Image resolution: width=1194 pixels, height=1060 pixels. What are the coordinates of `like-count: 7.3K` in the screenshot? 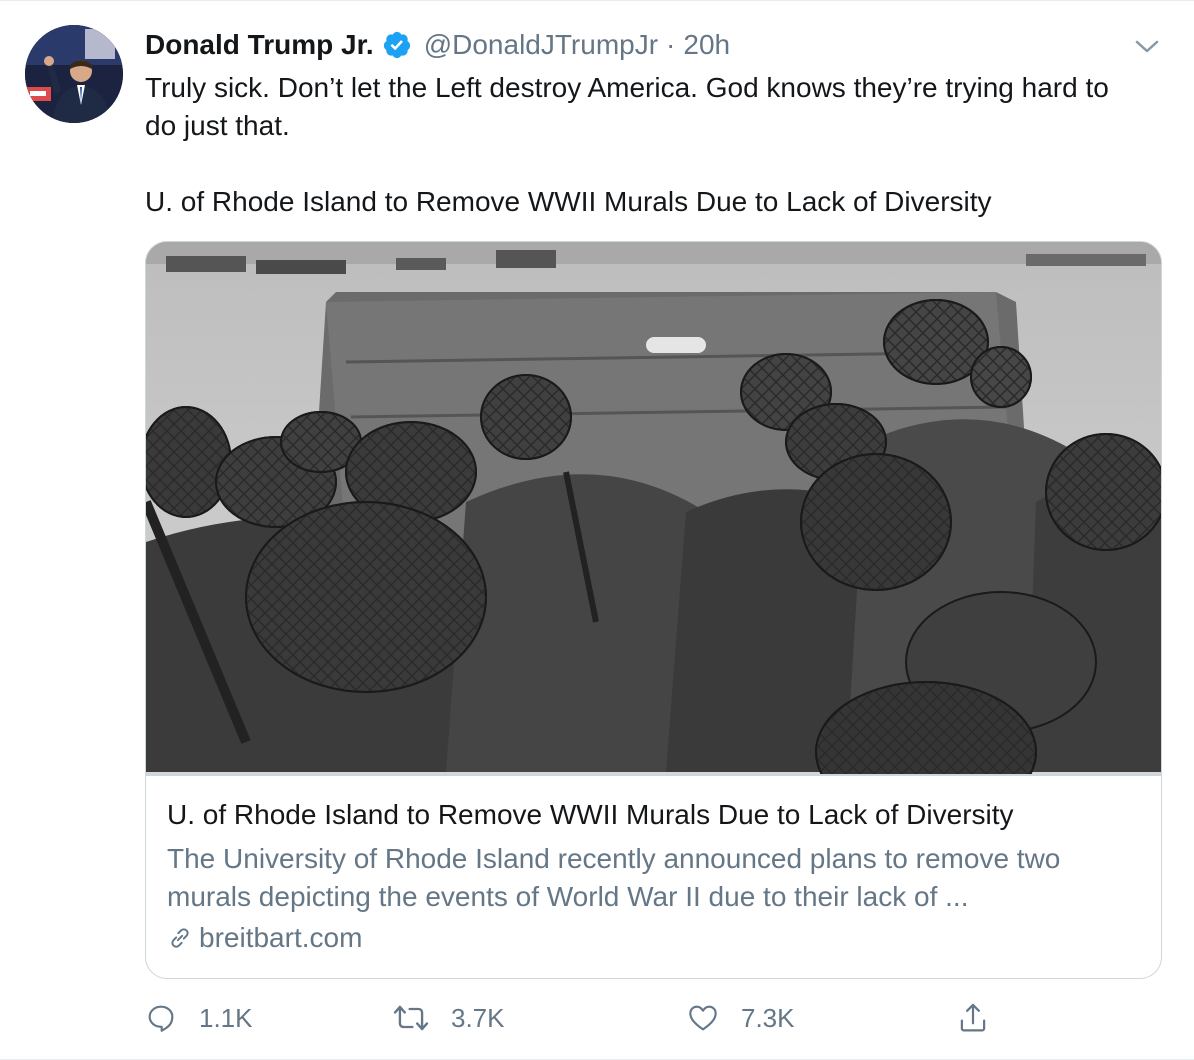 It's located at (768, 1017).